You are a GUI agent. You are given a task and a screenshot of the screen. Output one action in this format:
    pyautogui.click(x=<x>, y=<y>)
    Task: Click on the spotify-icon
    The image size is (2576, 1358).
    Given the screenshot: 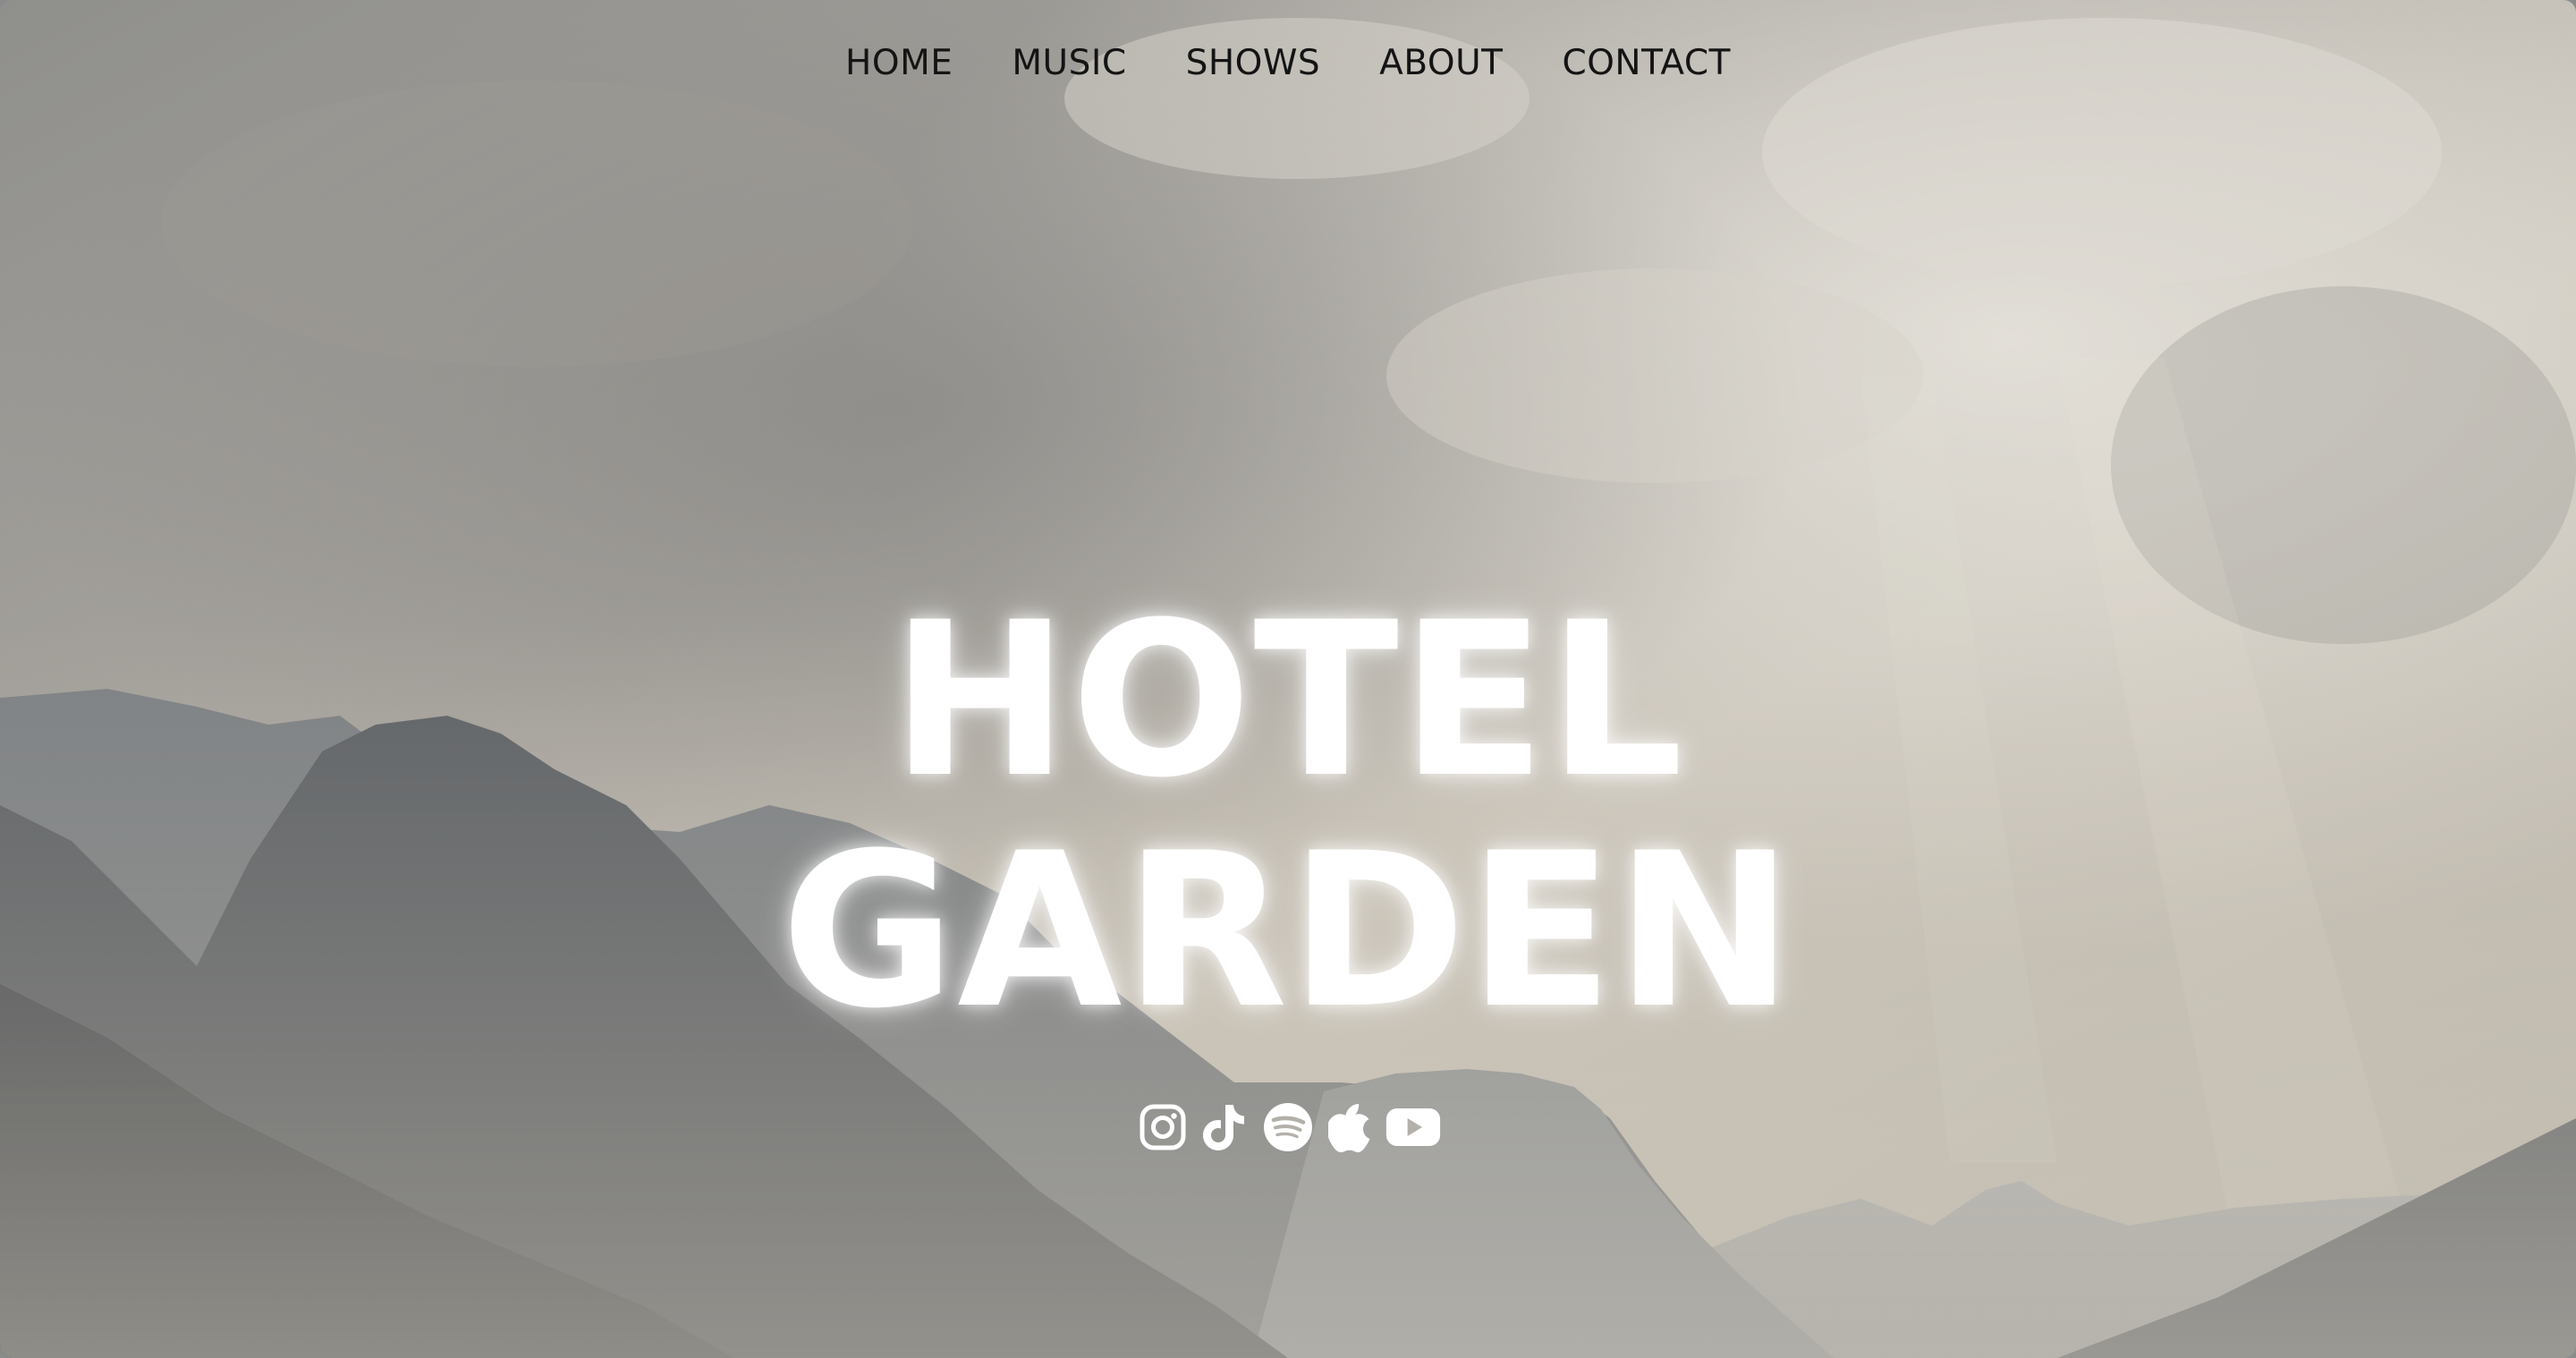 What is the action you would take?
    pyautogui.click(x=1288, y=1128)
    